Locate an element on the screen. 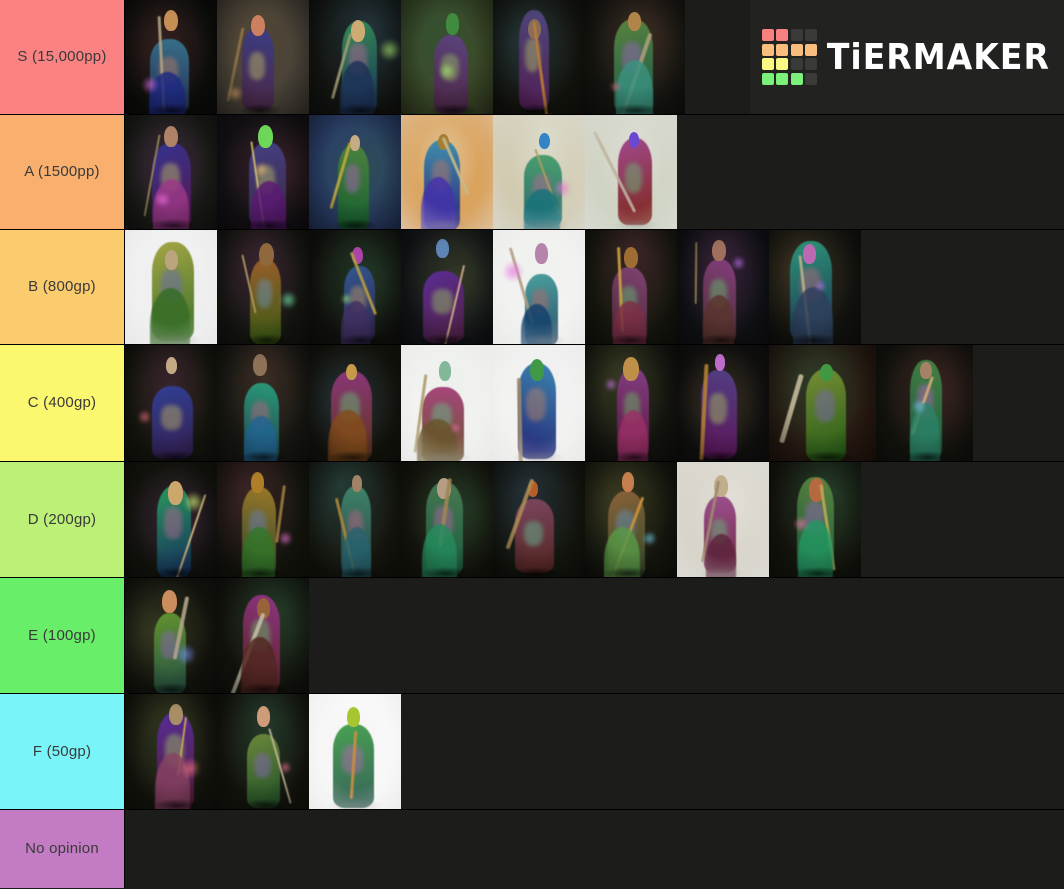  tier-item-human-commoner is located at coordinates (447, 519).